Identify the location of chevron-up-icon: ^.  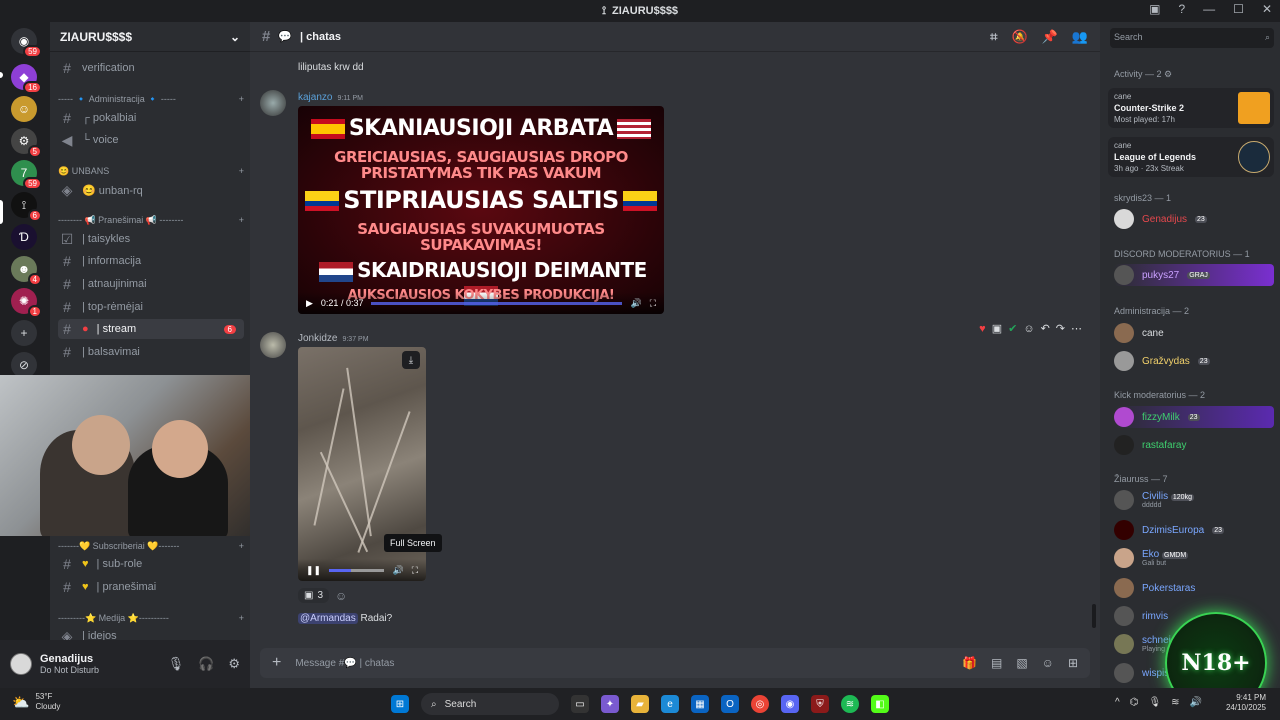
(1117, 702).